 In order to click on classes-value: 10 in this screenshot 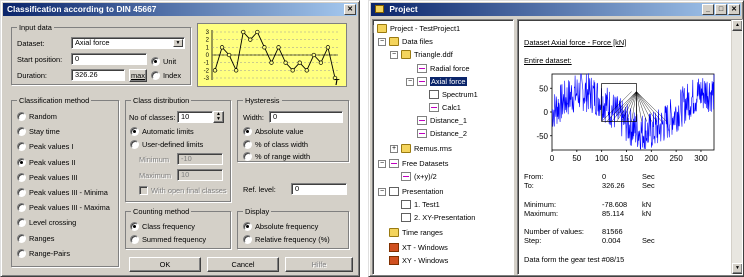, I will do `click(185, 116)`.